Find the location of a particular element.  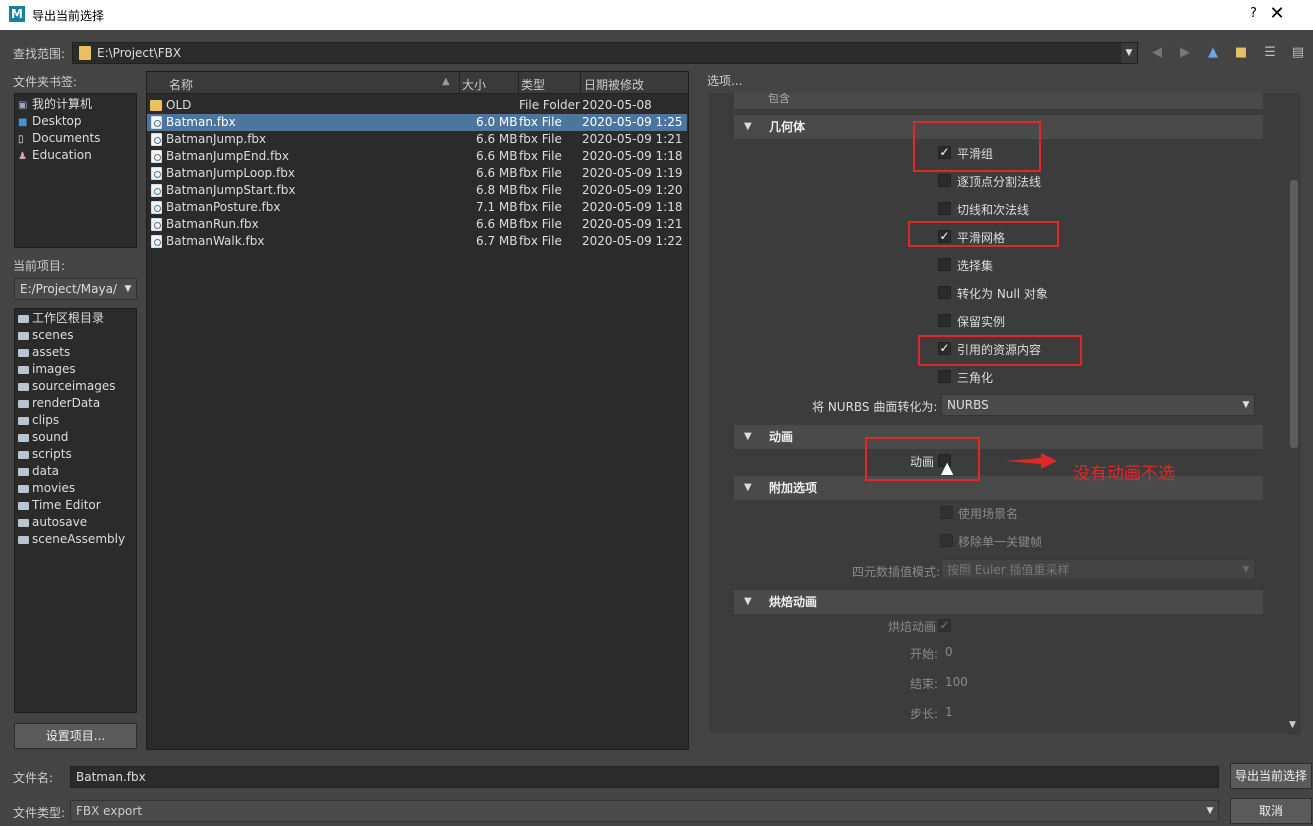

list-view-icon: ☰ is located at coordinates (1270, 53).